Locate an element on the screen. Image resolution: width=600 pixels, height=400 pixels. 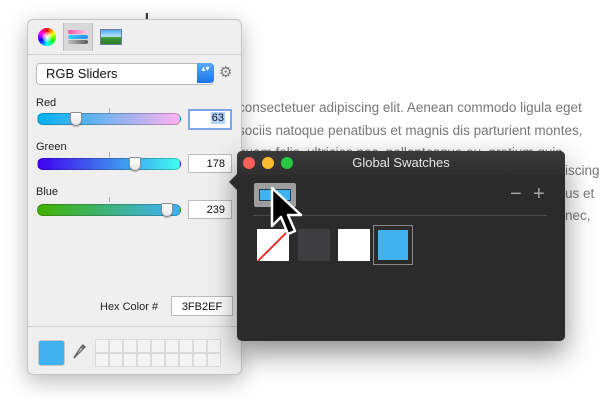
colors-bottom-bar is located at coordinates (134, 350).